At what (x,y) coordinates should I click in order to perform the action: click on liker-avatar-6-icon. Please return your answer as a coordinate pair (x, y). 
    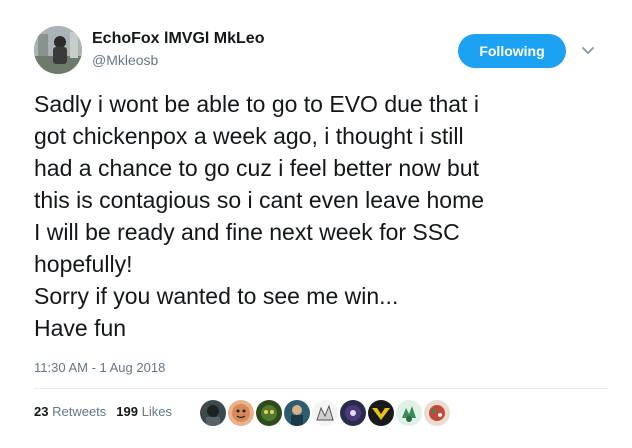
    Looking at the image, I should click on (353, 413).